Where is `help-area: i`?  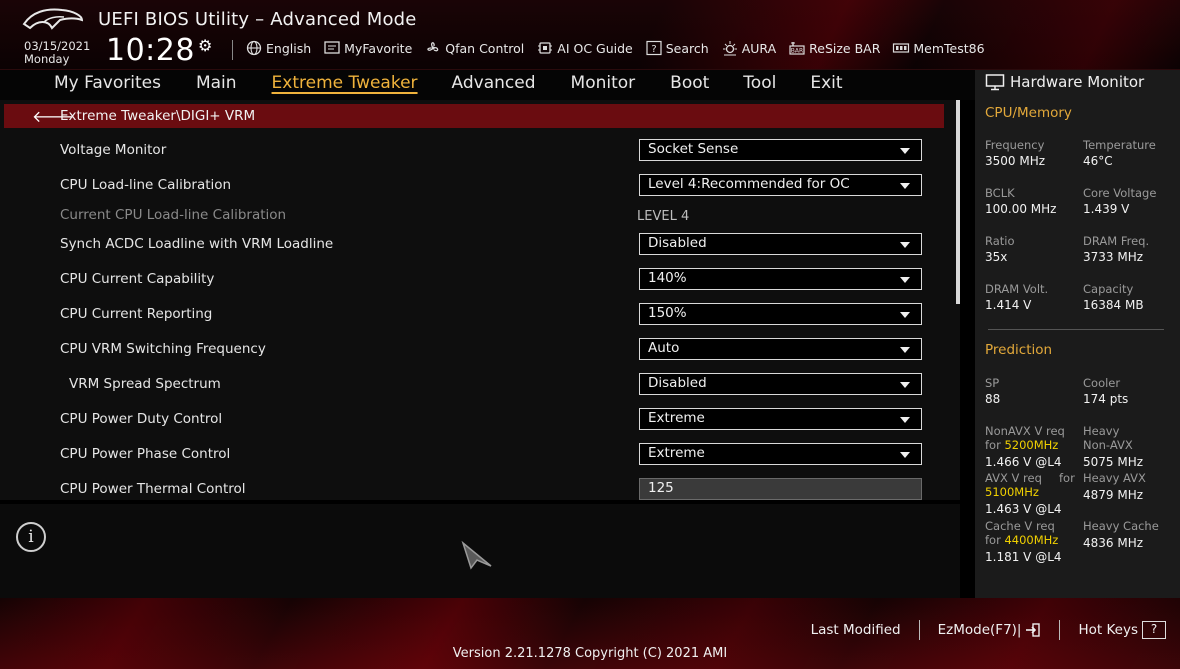 help-area: i is located at coordinates (480, 551).